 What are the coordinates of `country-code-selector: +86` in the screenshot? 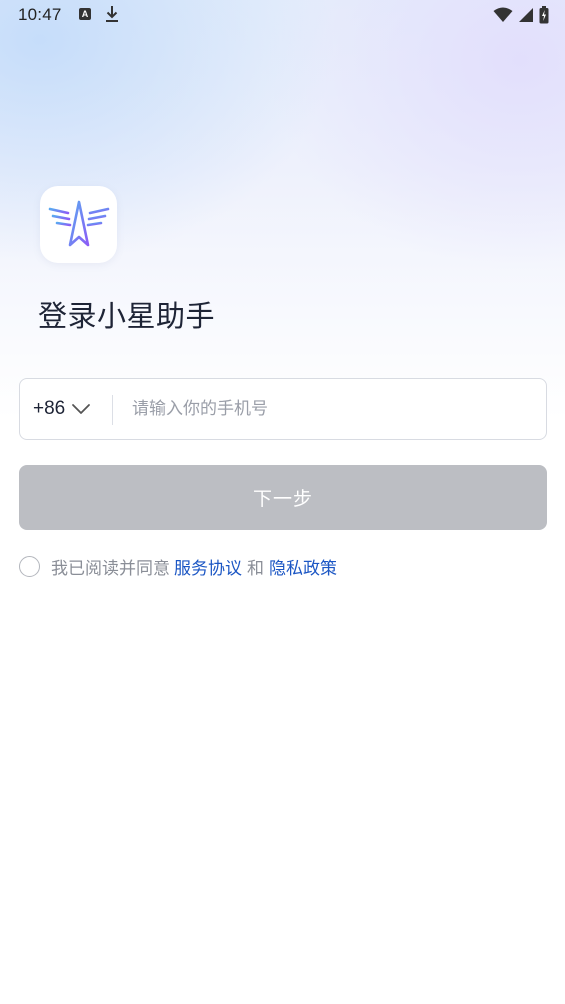 It's located at (62, 409).